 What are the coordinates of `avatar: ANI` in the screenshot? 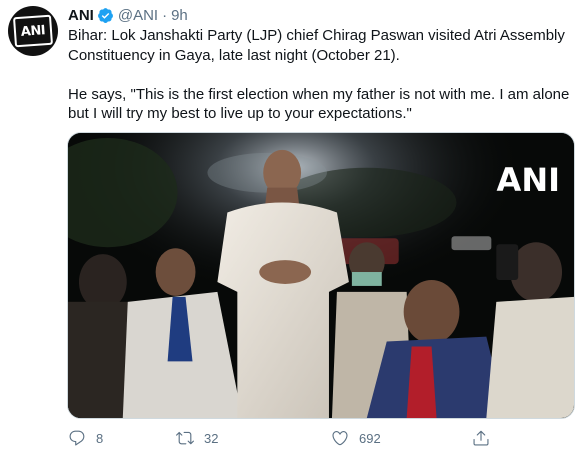 It's located at (33, 31).